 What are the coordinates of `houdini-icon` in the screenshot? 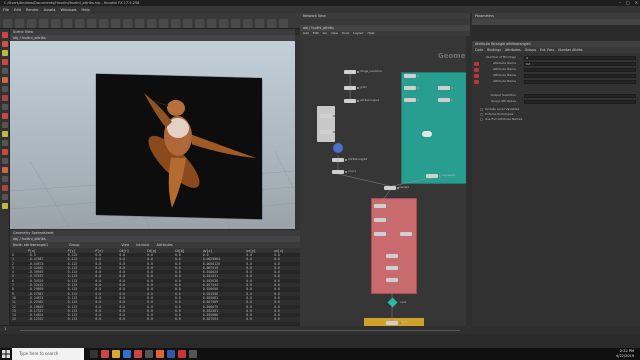 It's located at (138, 354).